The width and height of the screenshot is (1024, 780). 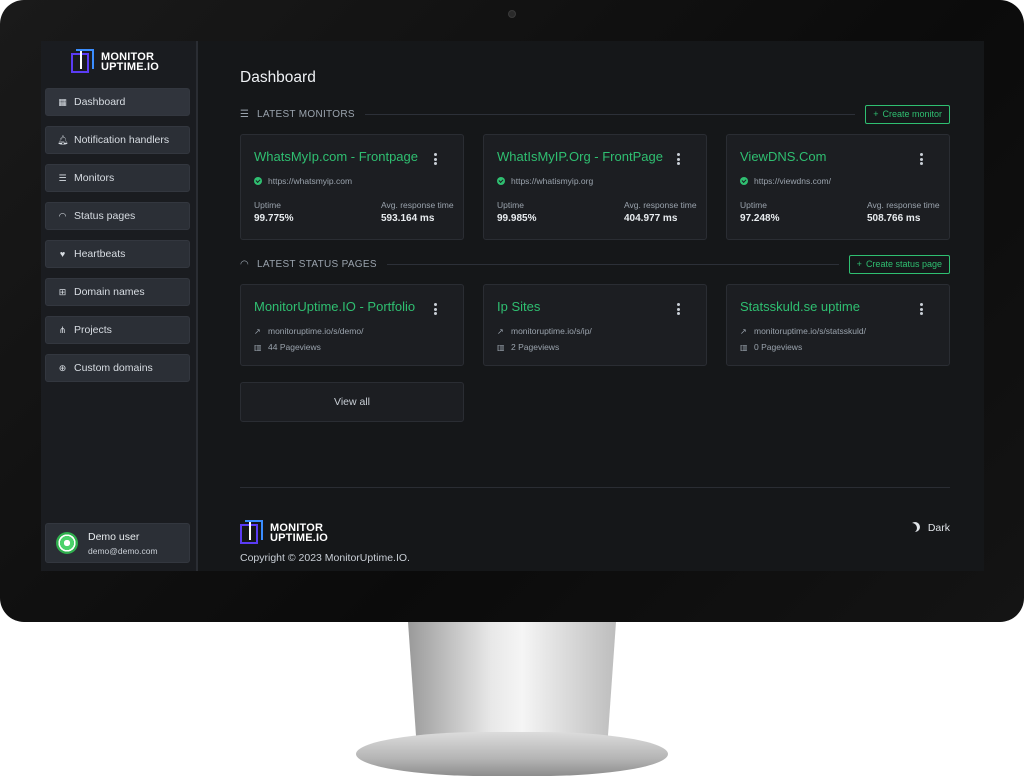 I want to click on sidebar-item-notification-handlers: 🔔︎ Notification handlers, so click(x=117, y=140).